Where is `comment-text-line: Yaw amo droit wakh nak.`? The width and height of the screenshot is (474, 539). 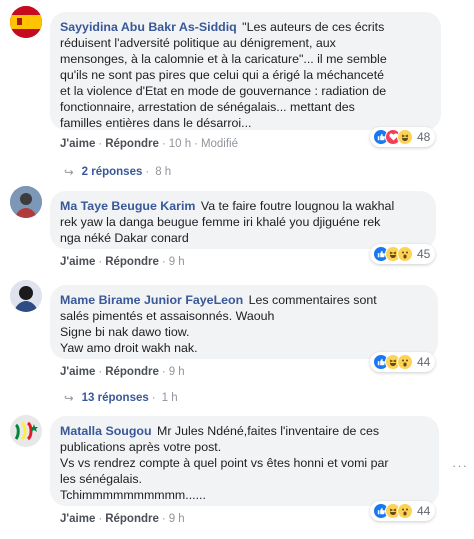 comment-text-line: Yaw amo droit wakh nak. is located at coordinates (129, 348).